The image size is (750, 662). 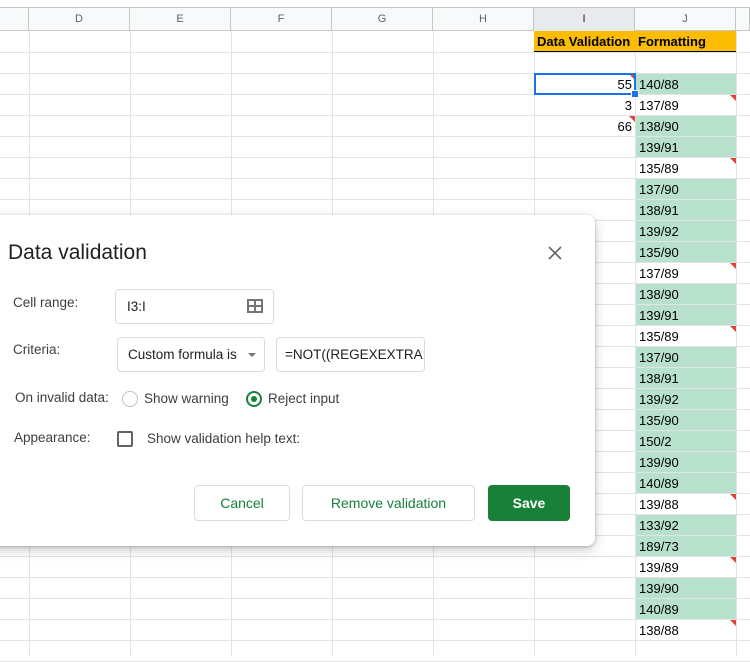 I want to click on cell-value: 137/90, so click(x=659, y=189).